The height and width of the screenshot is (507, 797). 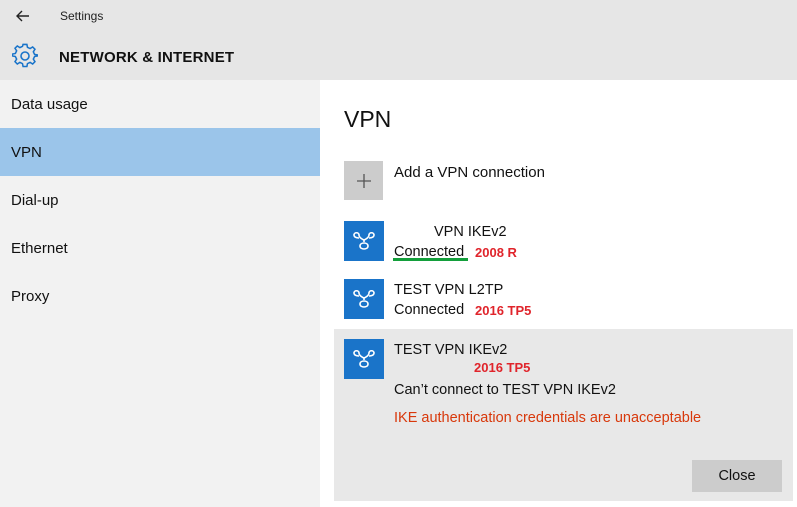 I want to click on back-arrow-icon, so click(x=22, y=16).